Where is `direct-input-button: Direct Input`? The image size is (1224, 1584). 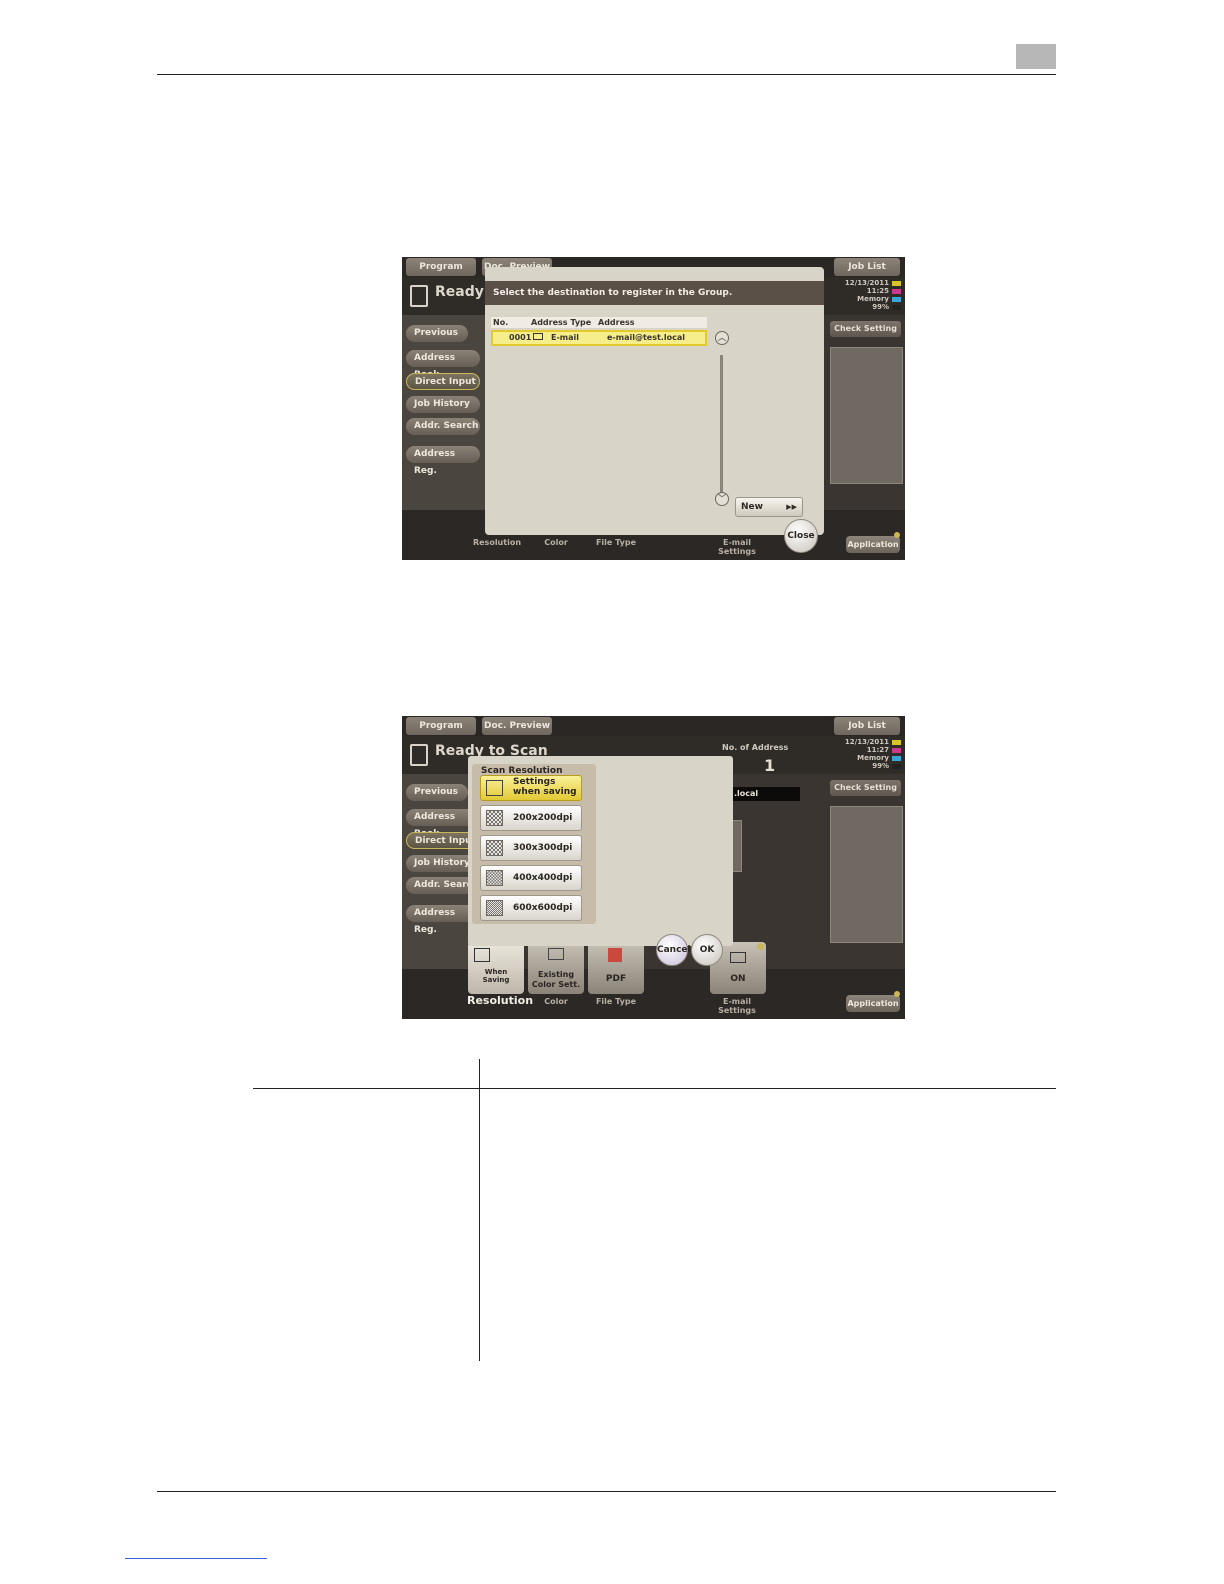 direct-input-button: Direct Input is located at coordinates (443, 381).